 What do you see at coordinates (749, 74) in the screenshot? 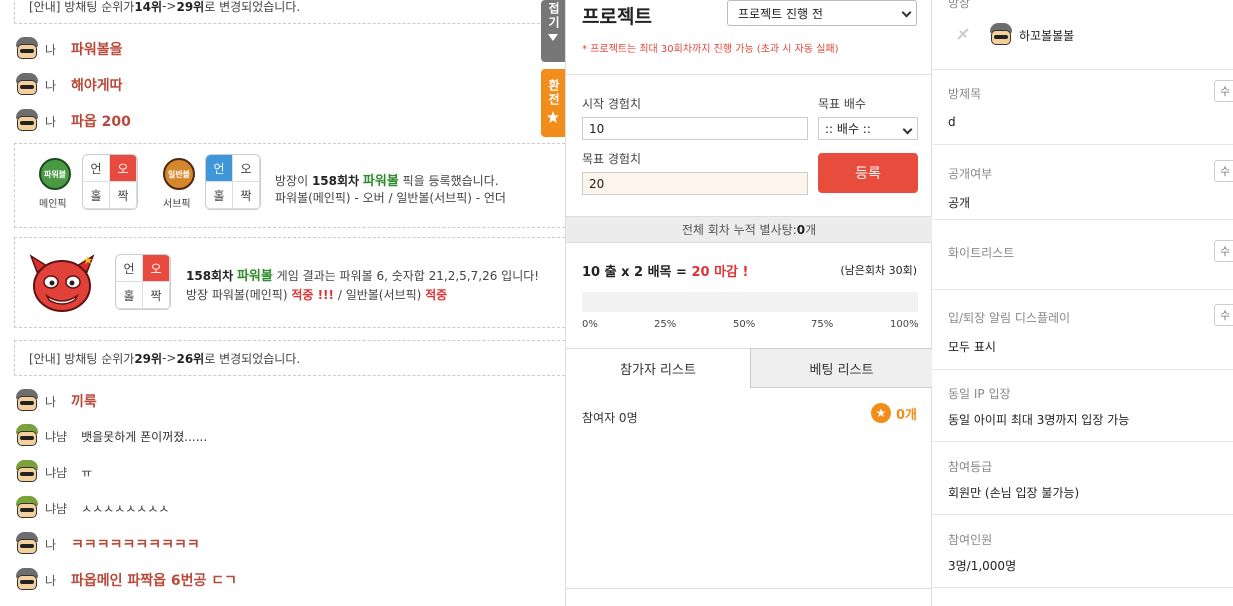
I see `divider` at bounding box center [749, 74].